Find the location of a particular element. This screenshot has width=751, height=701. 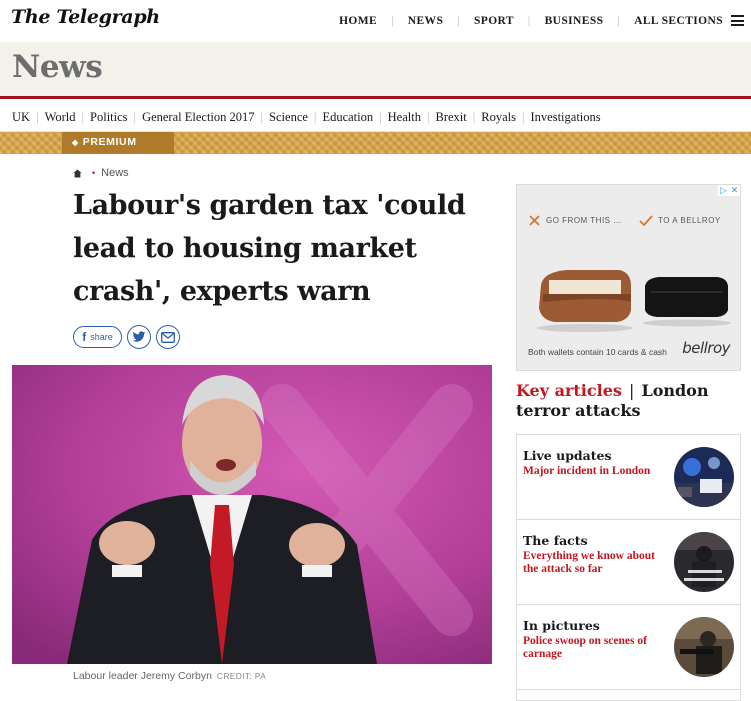

twitter-share-button is located at coordinates (139, 337).